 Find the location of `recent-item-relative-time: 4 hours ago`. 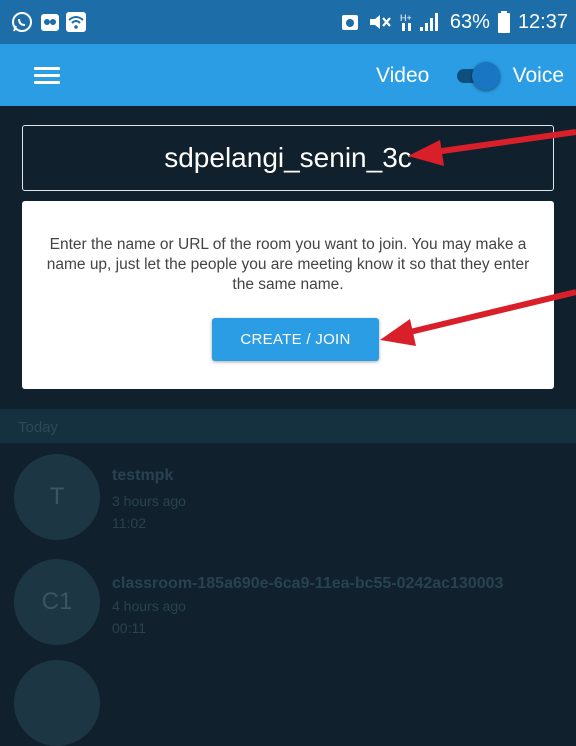

recent-item-relative-time: 4 hours ago is located at coordinates (149, 606).